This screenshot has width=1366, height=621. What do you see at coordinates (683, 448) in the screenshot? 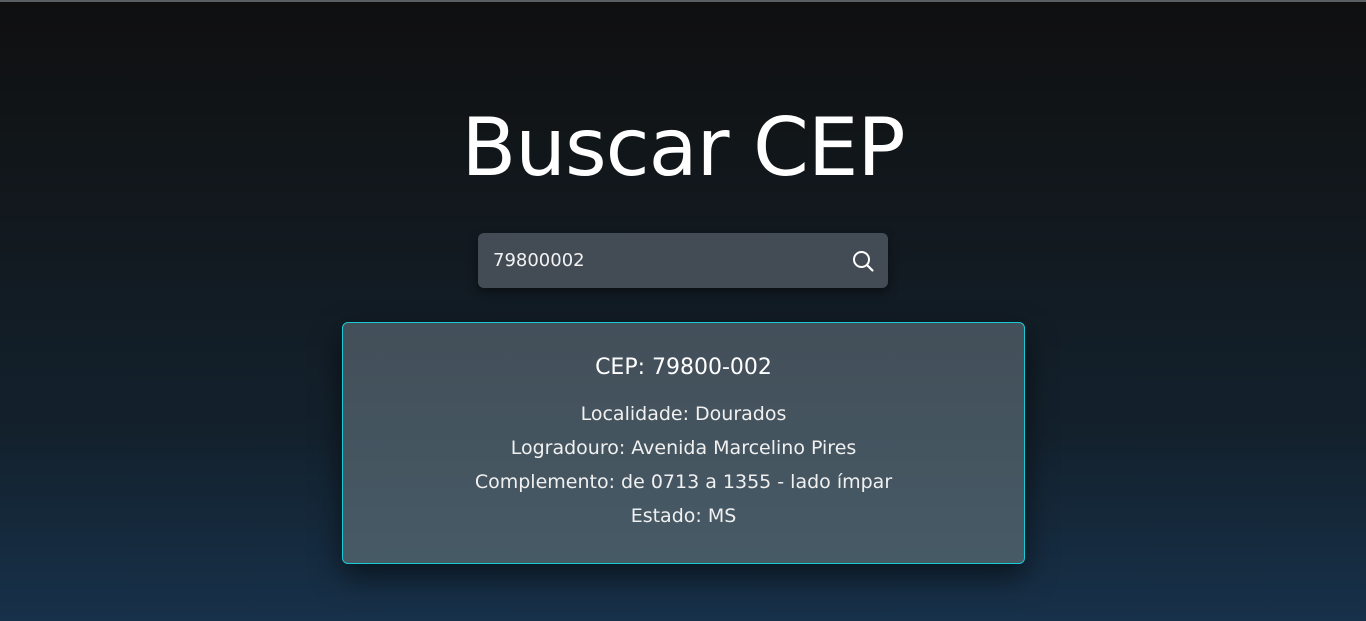
I see `result-logradouro: Logradouro: Avenida Marcelino Pires` at bounding box center [683, 448].